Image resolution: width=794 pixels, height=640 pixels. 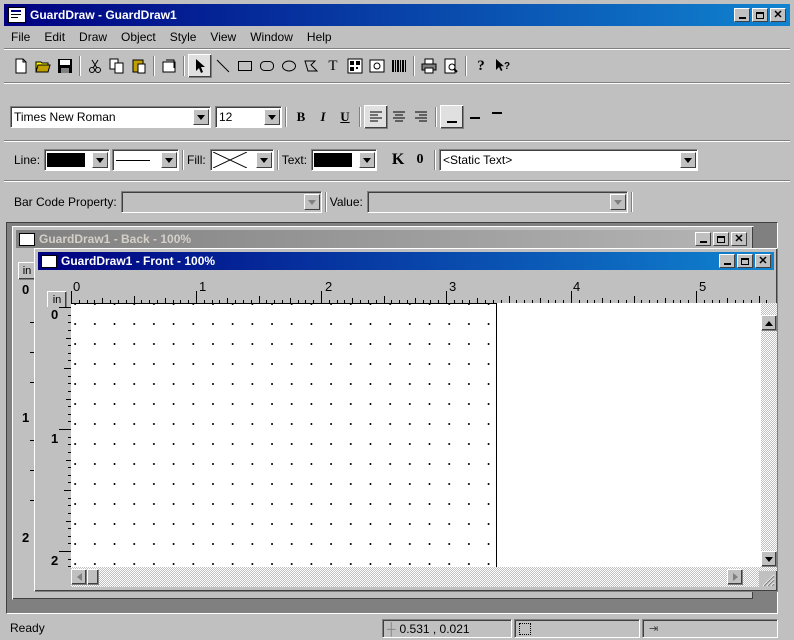 What do you see at coordinates (767, 579) in the screenshot?
I see `size-grip-icon` at bounding box center [767, 579].